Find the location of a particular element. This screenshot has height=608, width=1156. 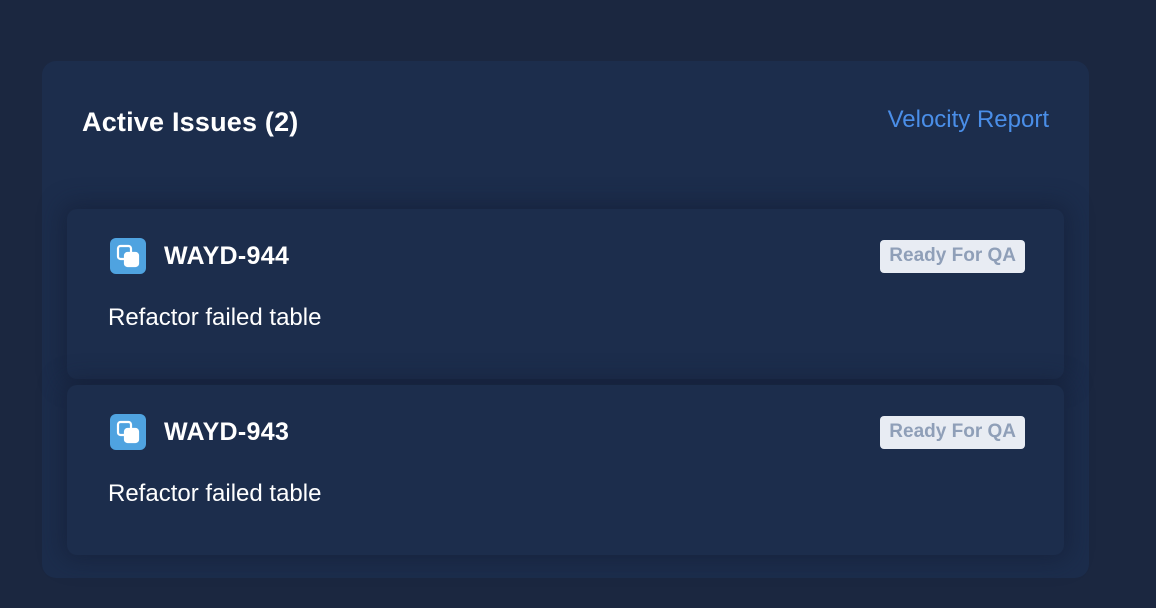

panel-header: Active Issues (2) Velocity Report is located at coordinates (565, 122).